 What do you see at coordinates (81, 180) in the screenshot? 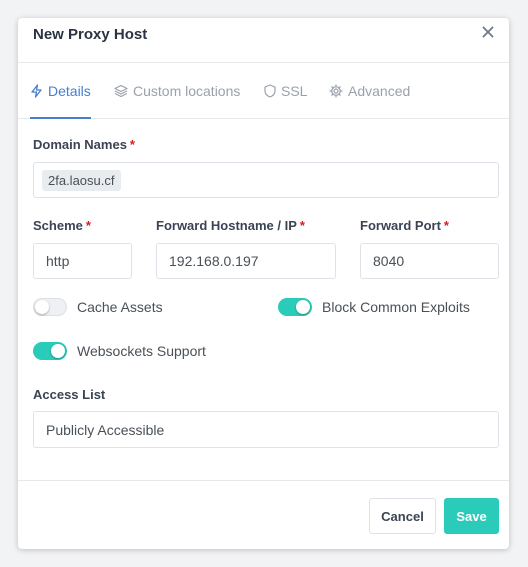
I see `domain-chip: 2fa.laosu.cf` at bounding box center [81, 180].